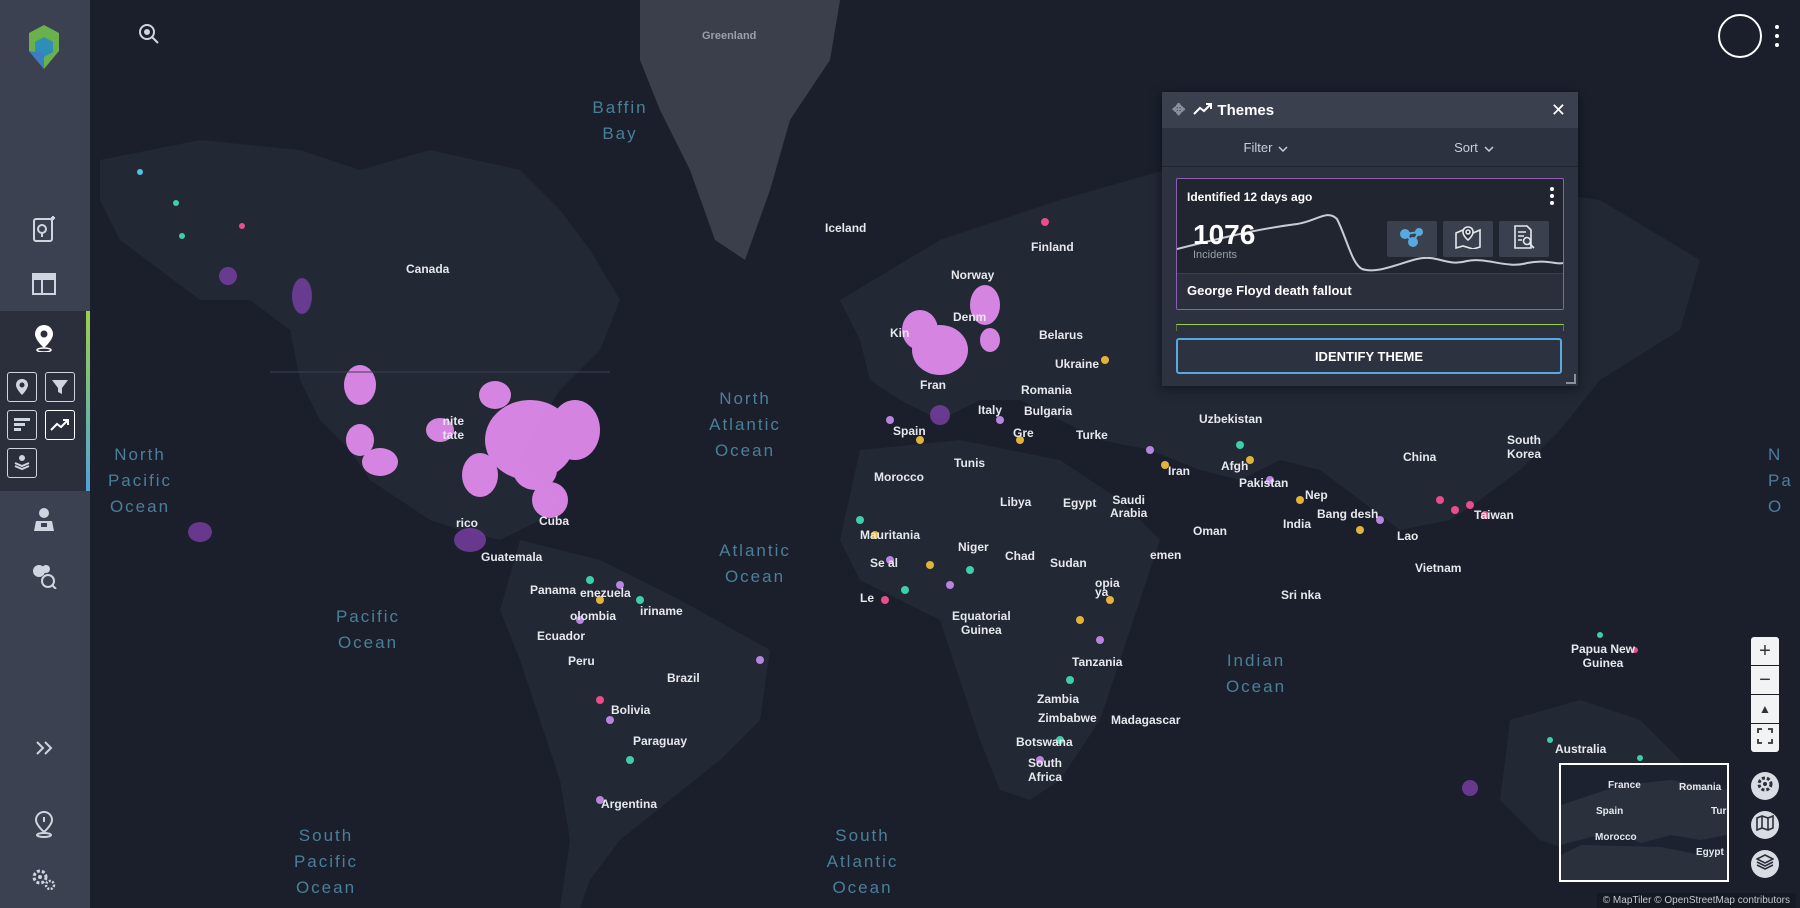 This screenshot has width=1800, height=908. I want to click on sort-dropdown: Sort, so click(1474, 147).